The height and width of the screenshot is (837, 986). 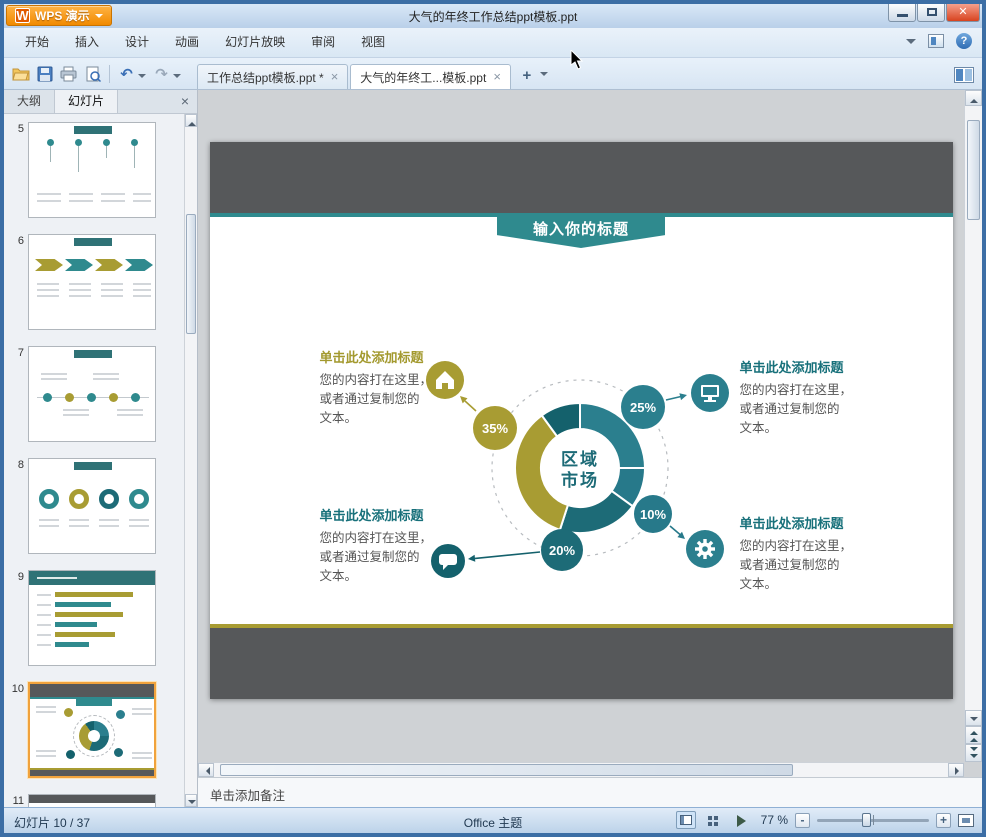 What do you see at coordinates (936, 41) in the screenshot?
I see `skin-icon` at bounding box center [936, 41].